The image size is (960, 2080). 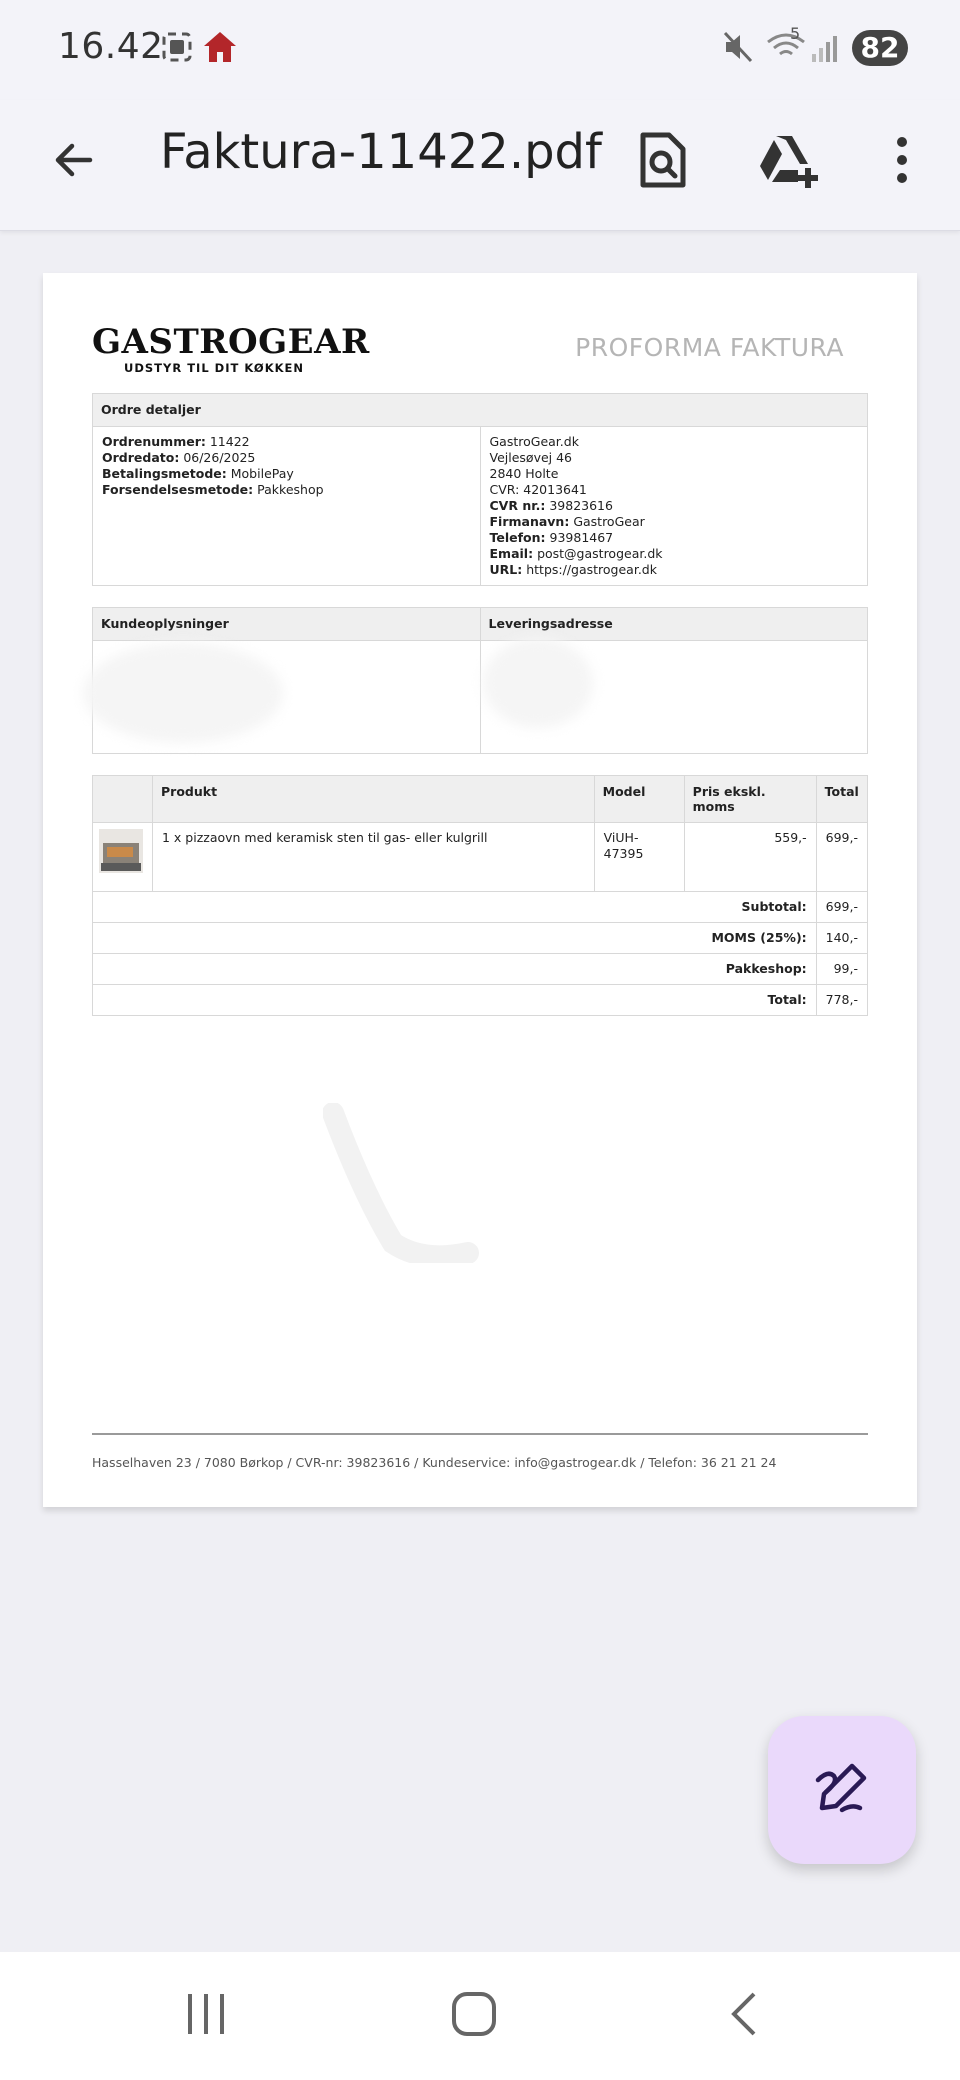 I want to click on back-arrow-icon, so click(x=74, y=162).